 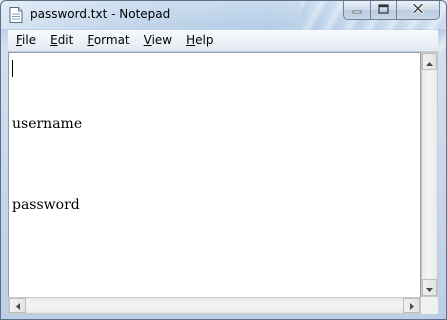 I want to click on close-icon, so click(x=418, y=10).